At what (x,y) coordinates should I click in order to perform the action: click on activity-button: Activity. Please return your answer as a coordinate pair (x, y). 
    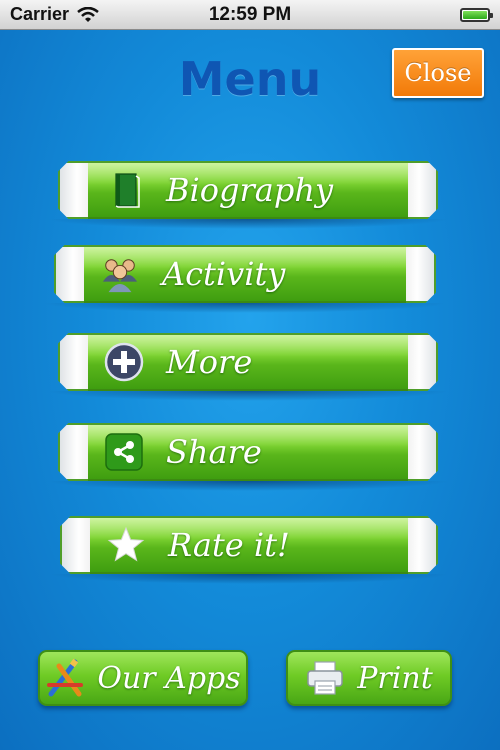
    Looking at the image, I should click on (245, 279).